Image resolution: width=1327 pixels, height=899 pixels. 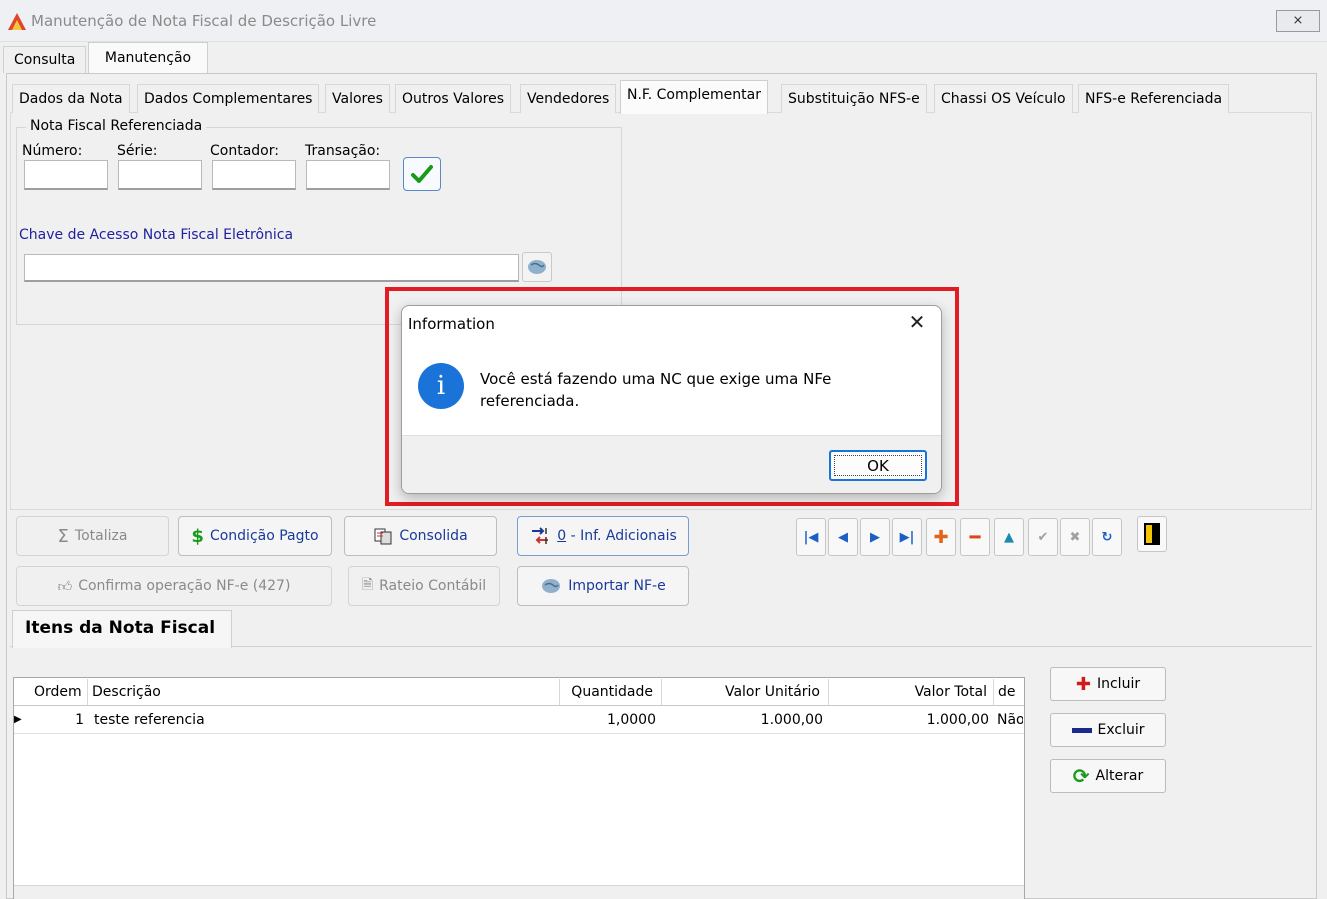 I want to click on last-icon: ▶|, so click(x=907, y=537).